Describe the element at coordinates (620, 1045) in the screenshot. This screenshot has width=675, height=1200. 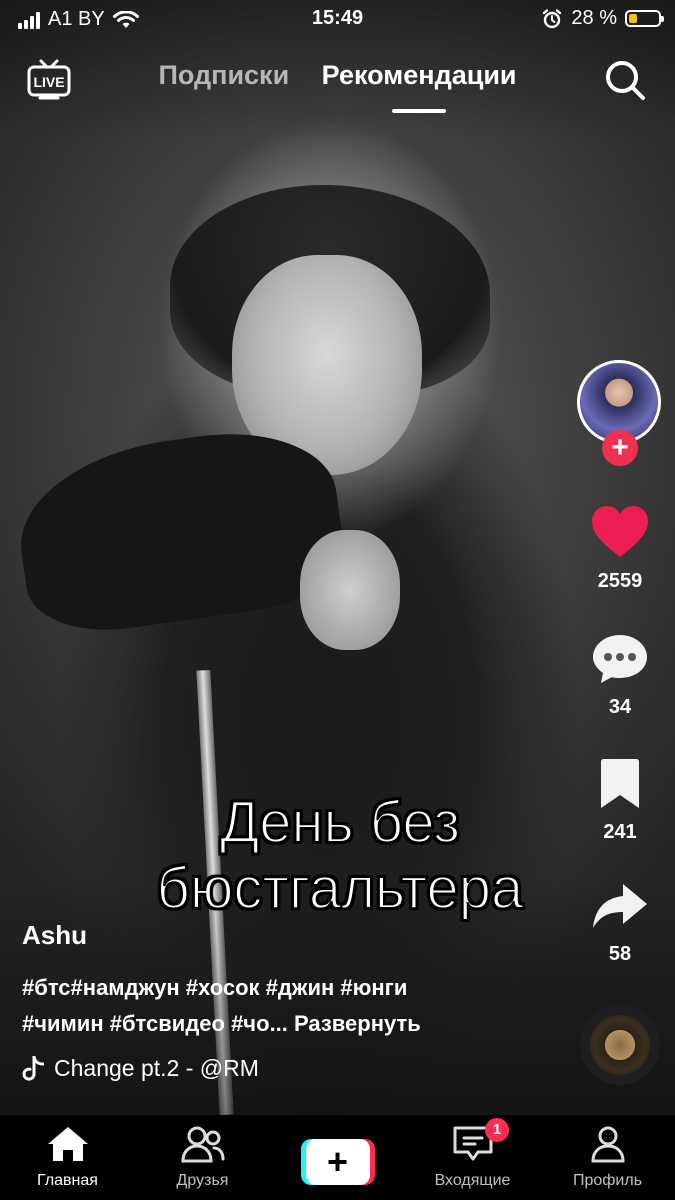
I see `music-disc` at that location.